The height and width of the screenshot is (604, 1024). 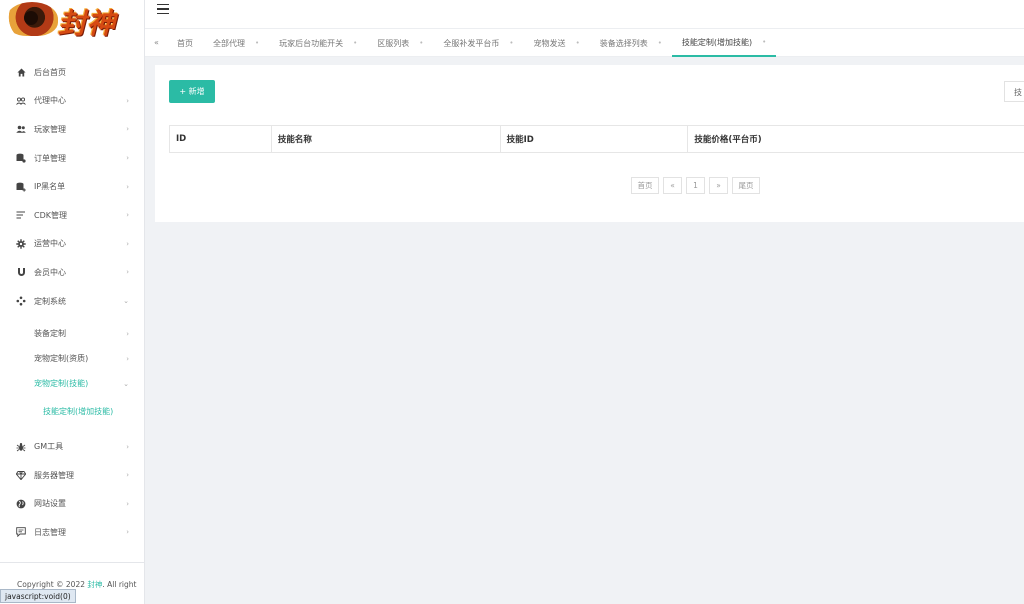 I want to click on pager-first-button: 首页, so click(x=645, y=185).